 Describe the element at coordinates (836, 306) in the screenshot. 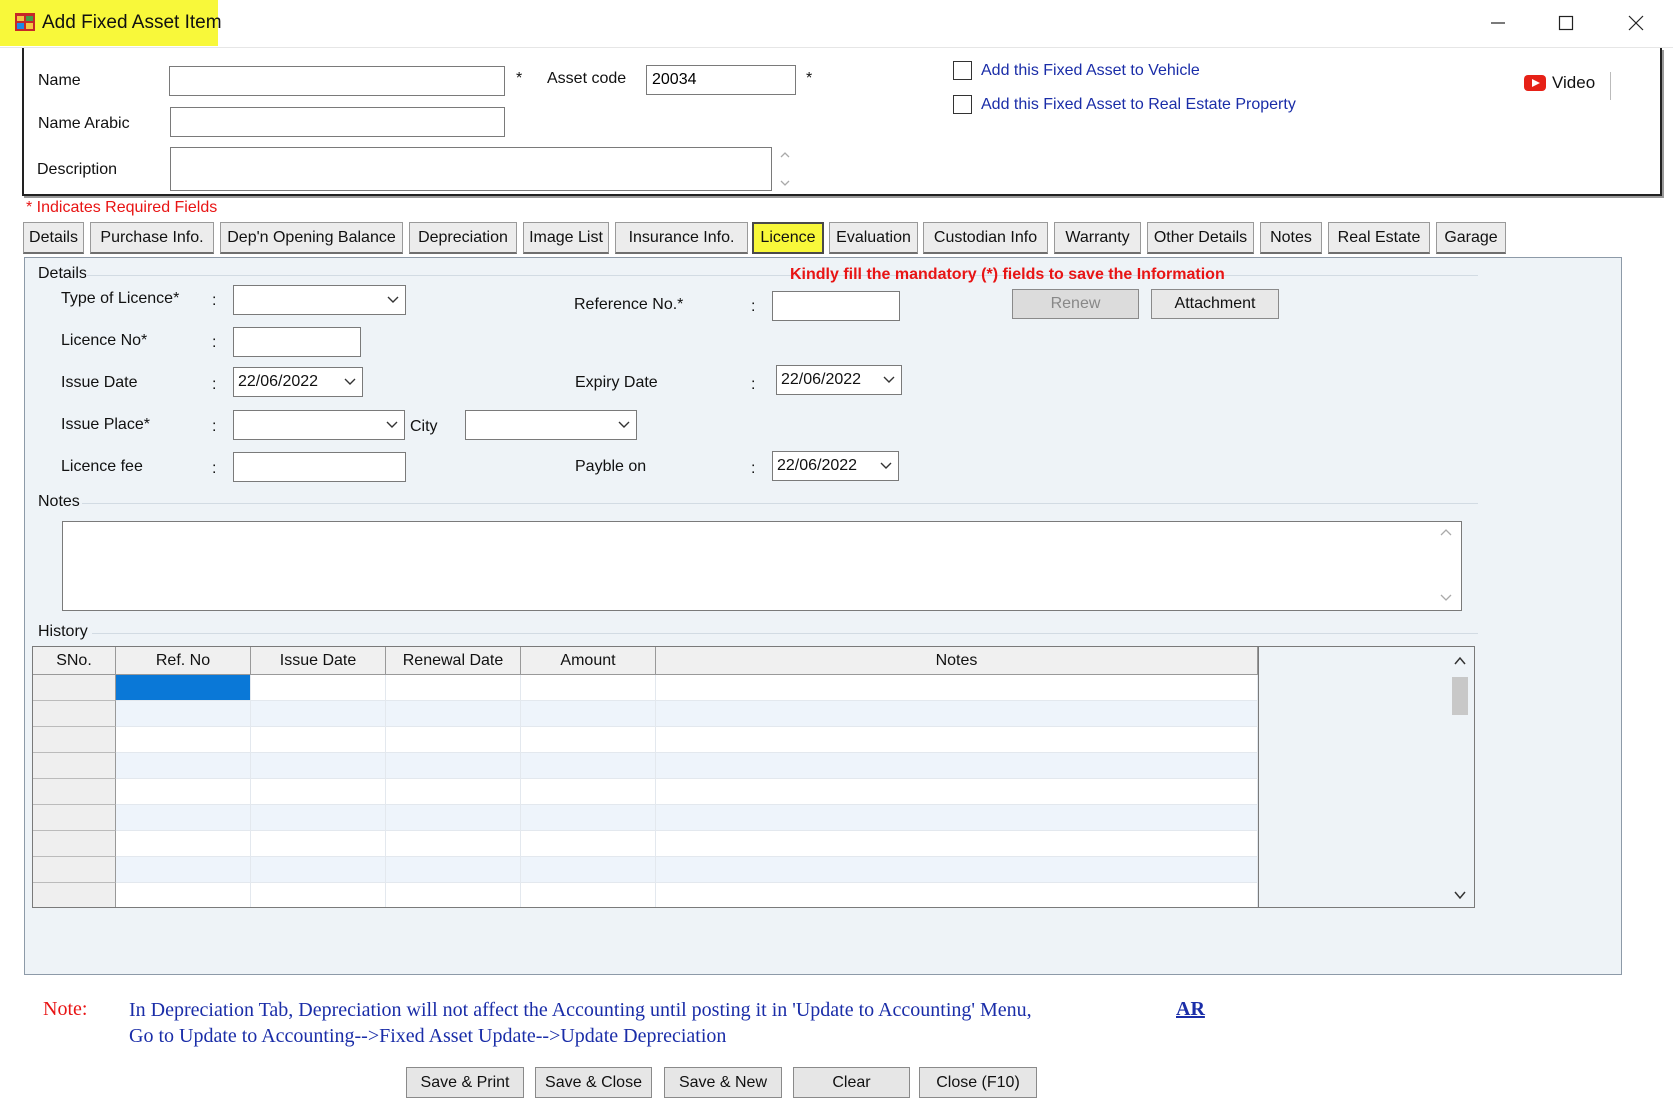

I see `reference-no-input` at that location.